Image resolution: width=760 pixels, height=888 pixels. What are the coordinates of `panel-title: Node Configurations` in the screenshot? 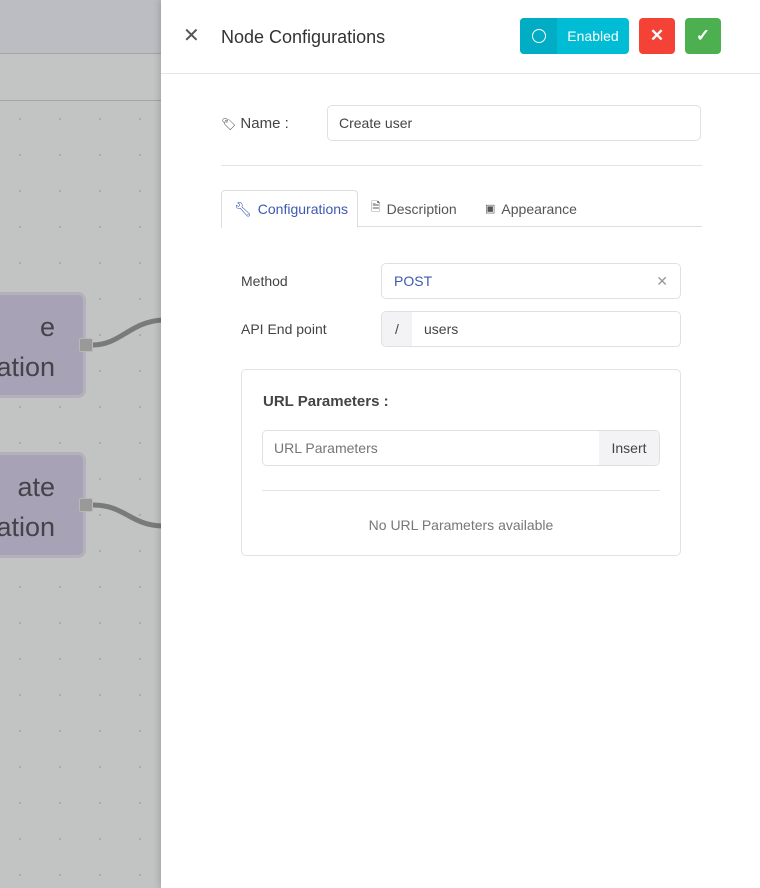 It's located at (303, 37).